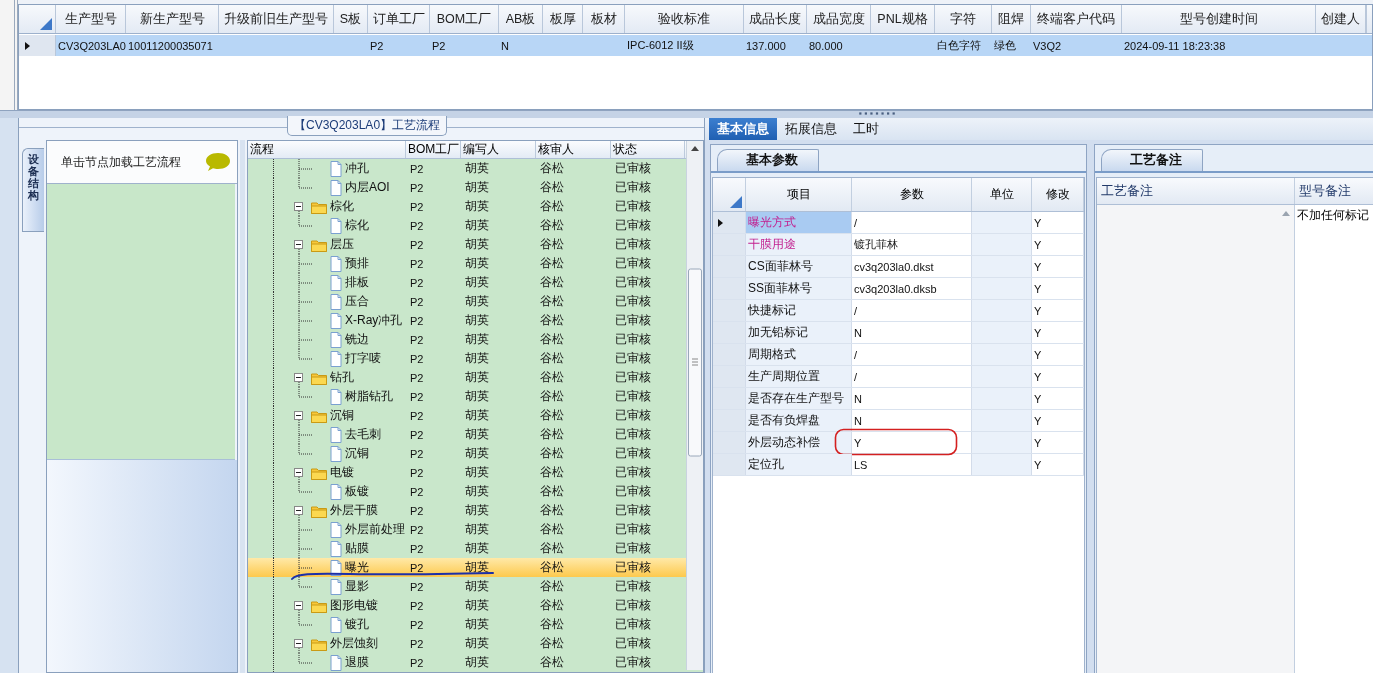  I want to click on column-header: 板厚, so click(563, 19).